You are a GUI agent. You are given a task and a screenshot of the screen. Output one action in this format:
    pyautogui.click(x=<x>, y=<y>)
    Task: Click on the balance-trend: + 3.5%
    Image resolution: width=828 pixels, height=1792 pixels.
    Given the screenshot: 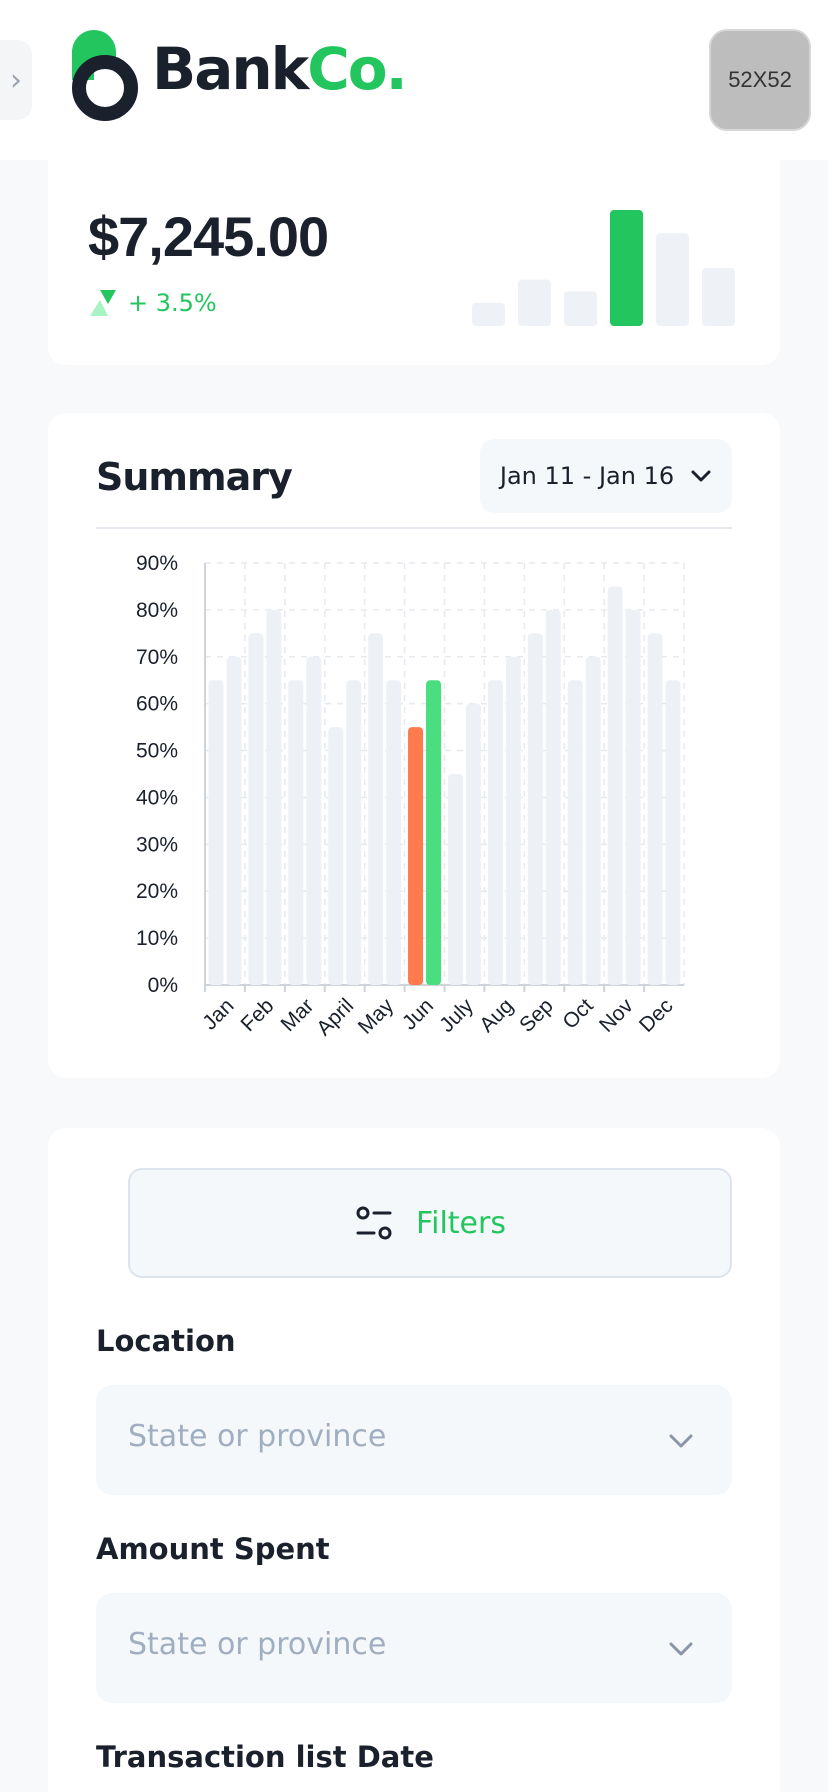 What is the action you would take?
    pyautogui.click(x=152, y=303)
    